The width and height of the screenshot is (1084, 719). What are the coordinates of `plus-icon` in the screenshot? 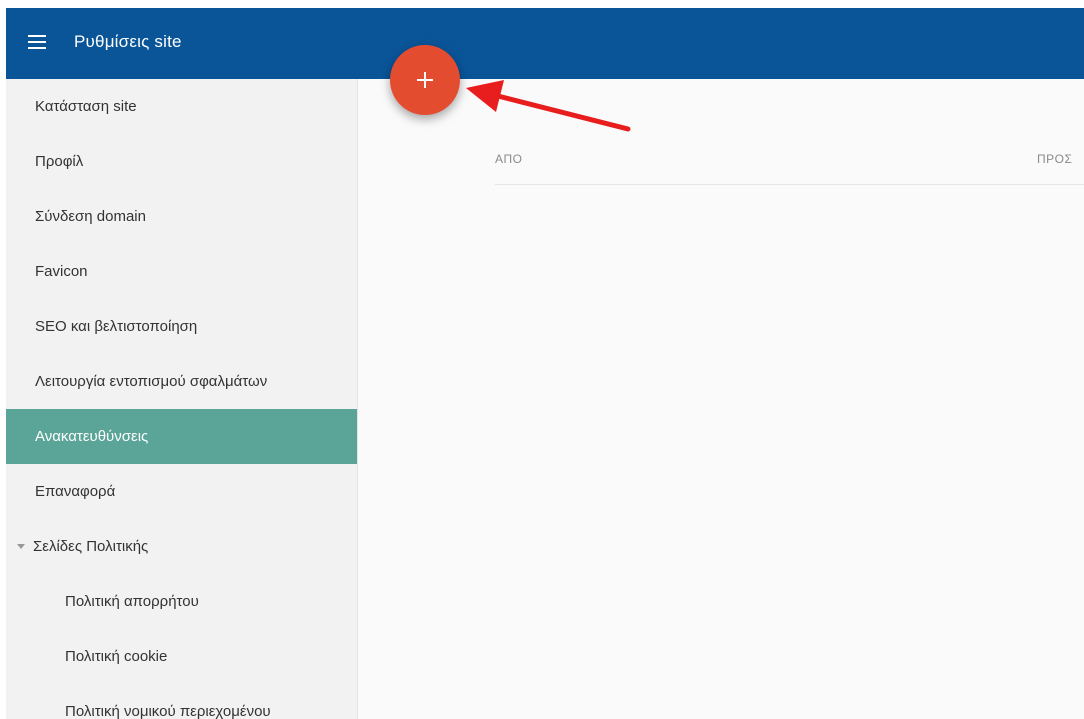 It's located at (425, 80).